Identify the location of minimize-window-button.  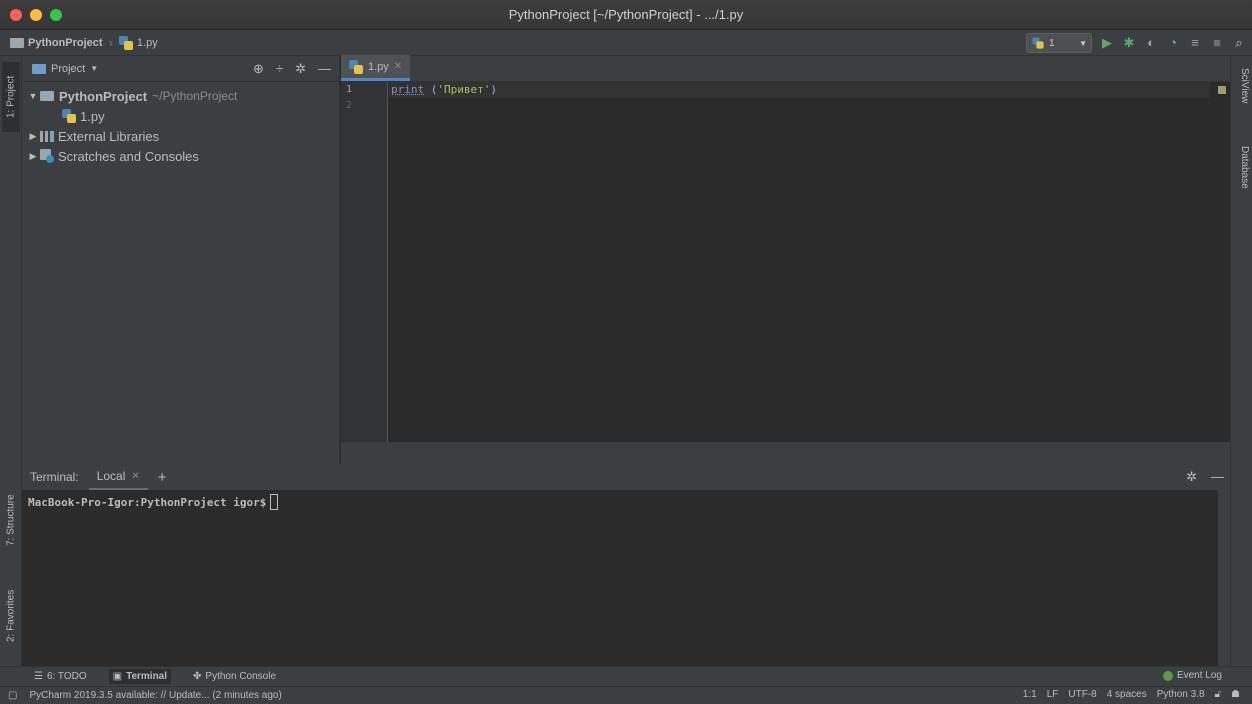
(36, 15).